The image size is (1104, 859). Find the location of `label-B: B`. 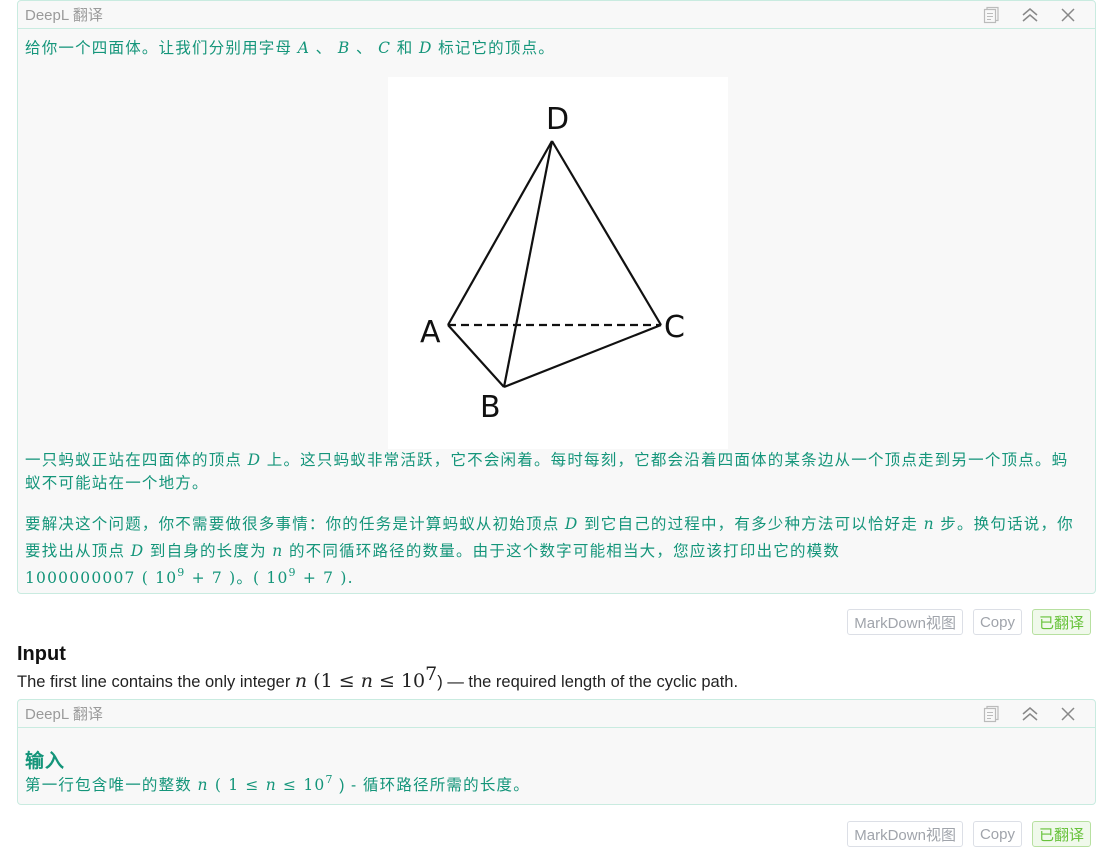

label-B: B is located at coordinates (491, 407).